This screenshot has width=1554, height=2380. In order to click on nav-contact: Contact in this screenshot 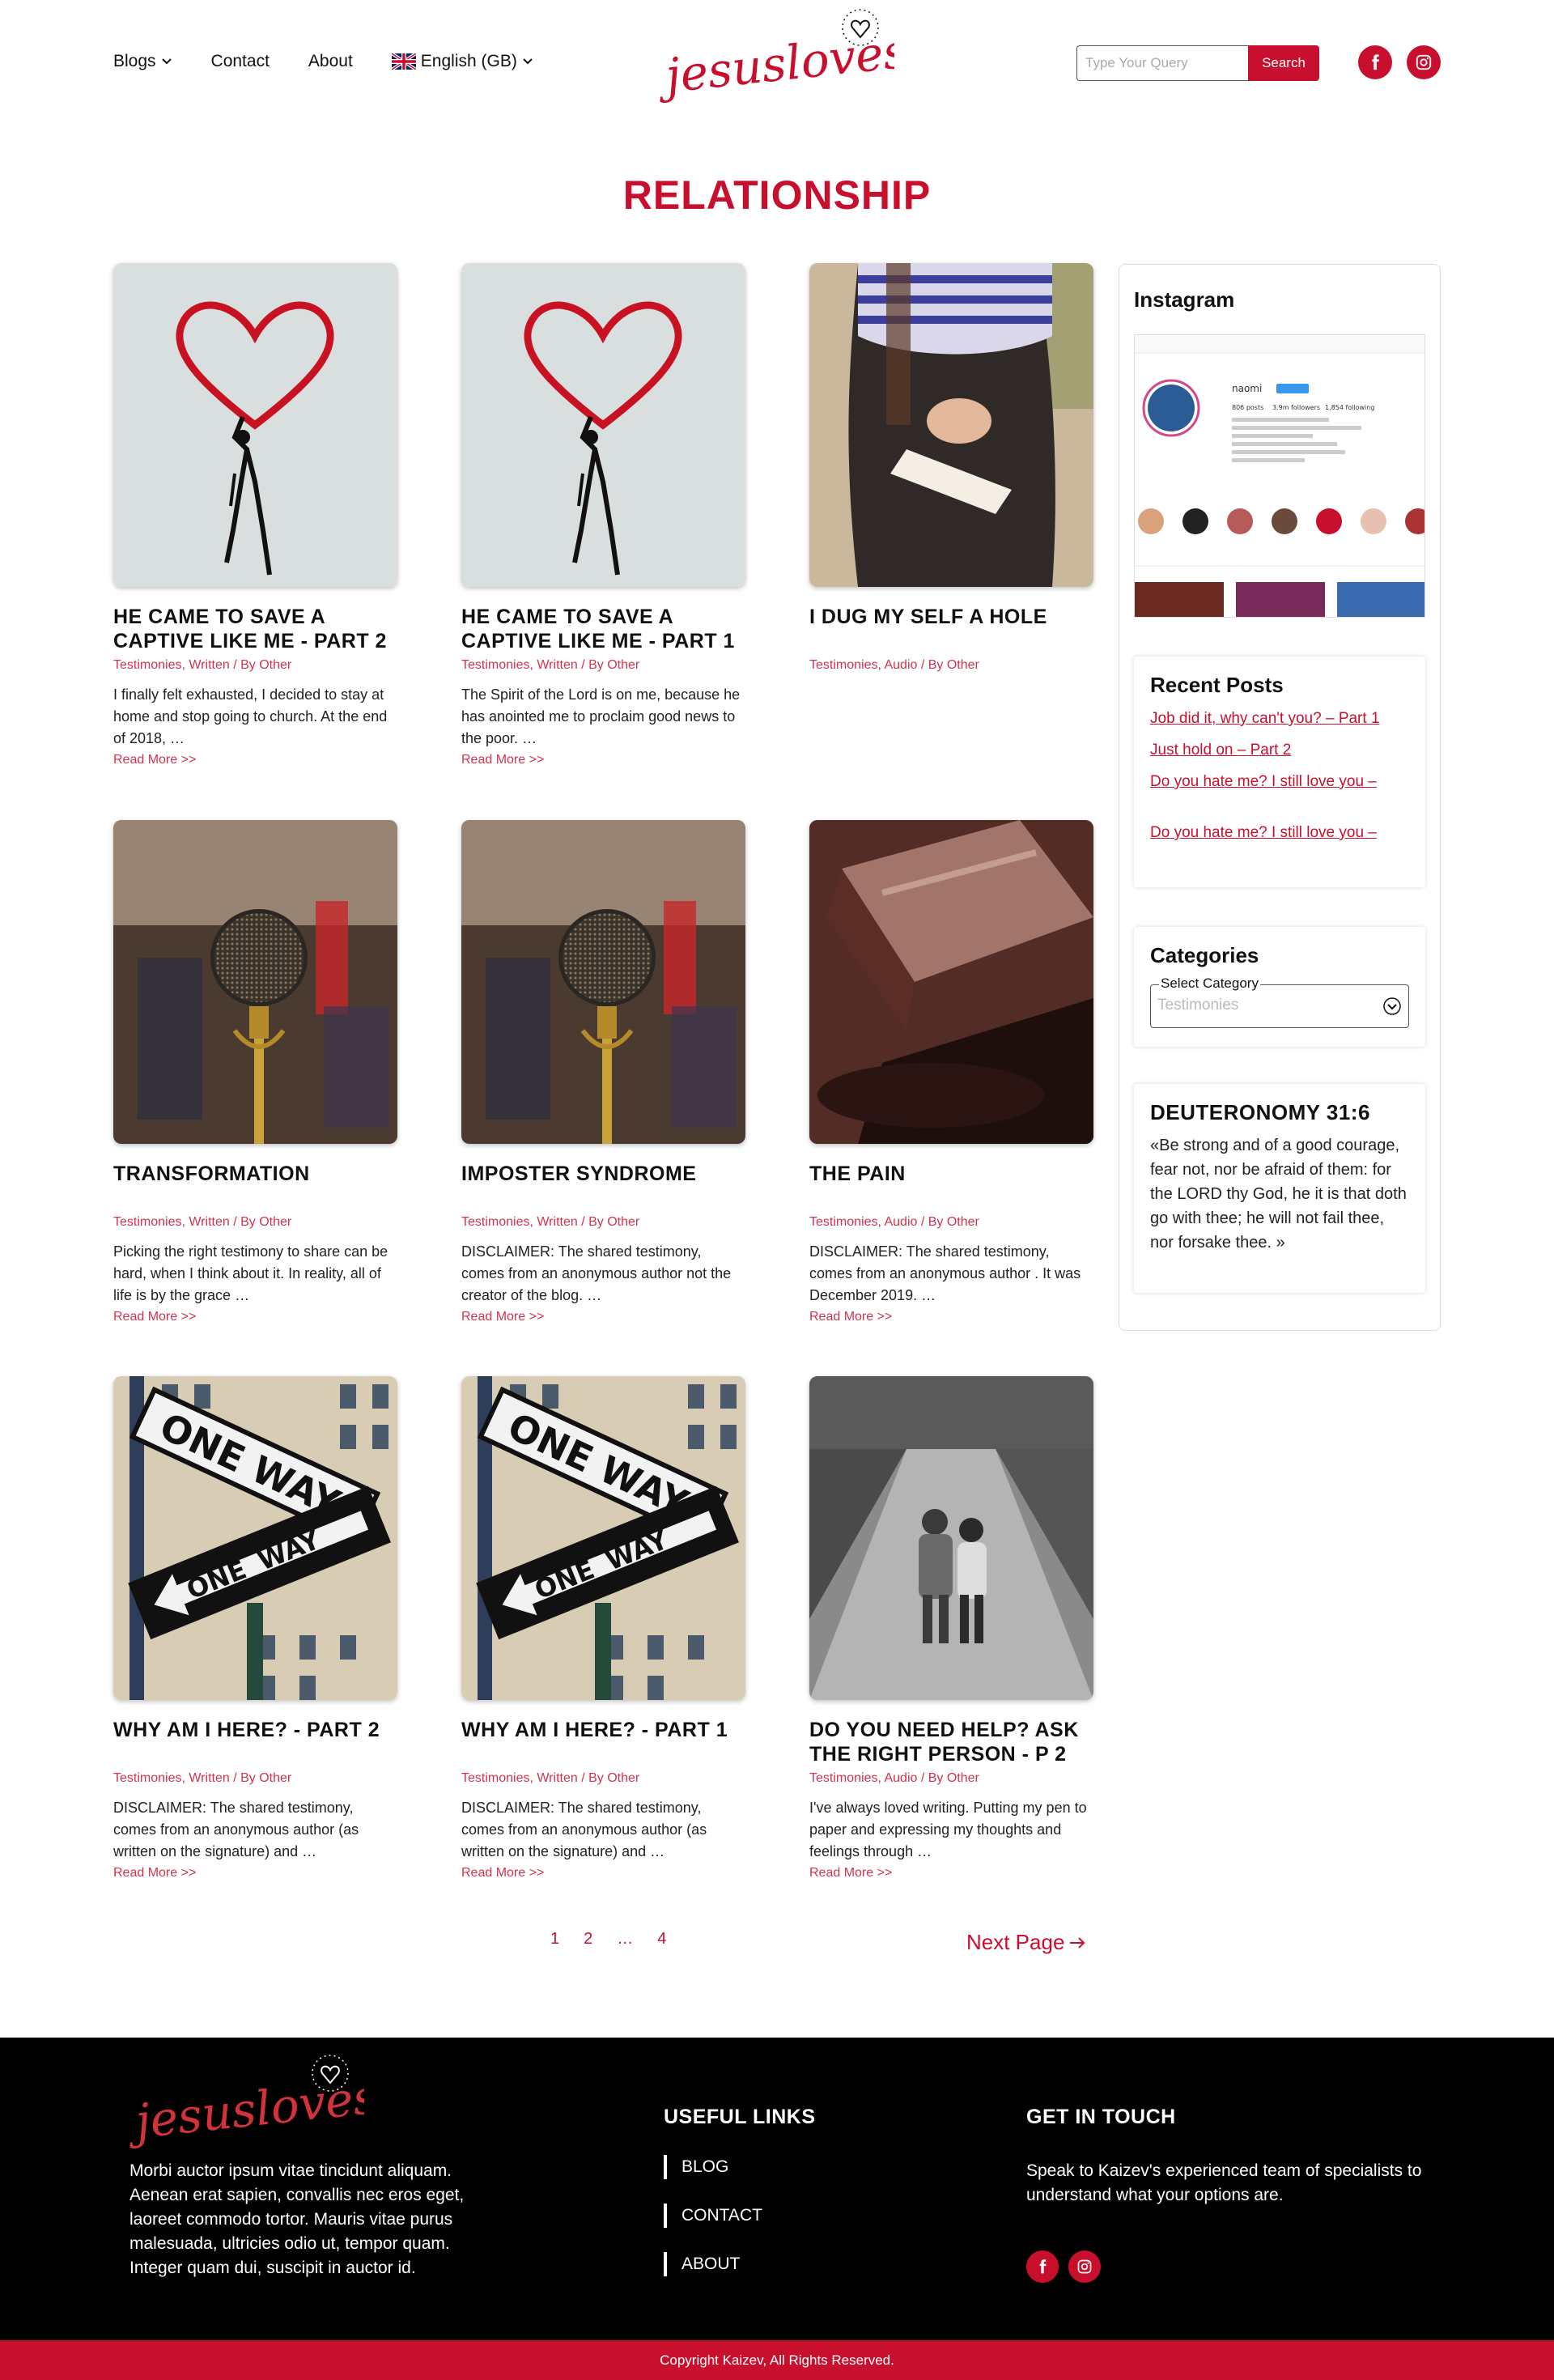, I will do `click(240, 61)`.